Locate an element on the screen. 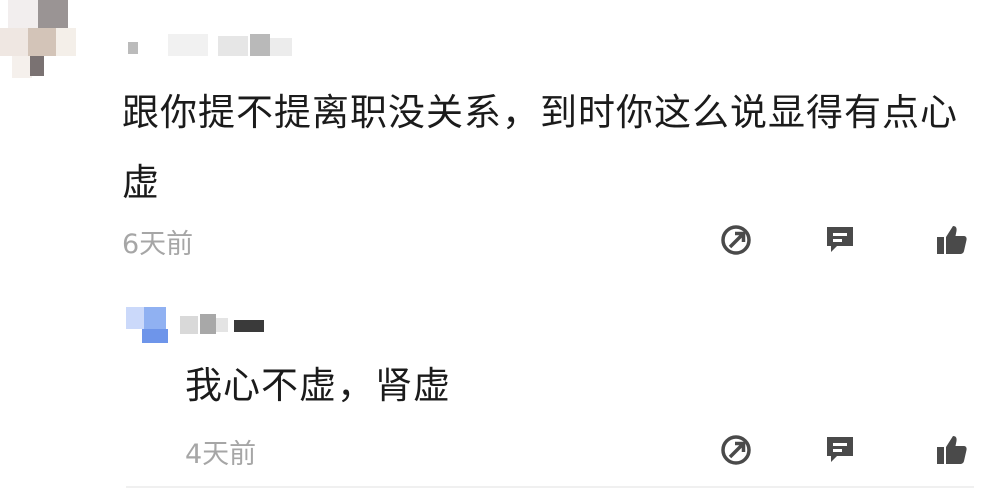  reply-share-button is located at coordinates (736, 450).